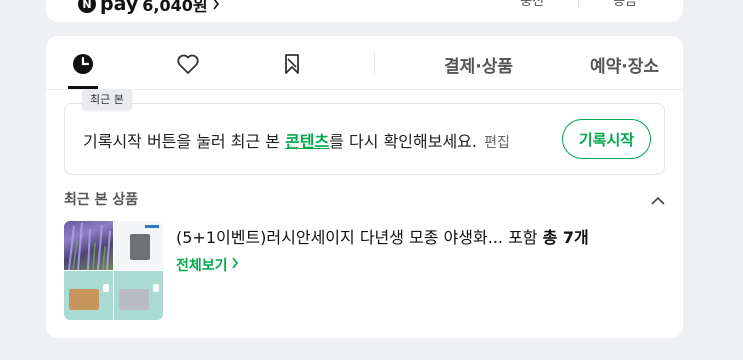  Describe the element at coordinates (101, 200) in the screenshot. I see `recent-products-title: 최근 본 상품` at that location.